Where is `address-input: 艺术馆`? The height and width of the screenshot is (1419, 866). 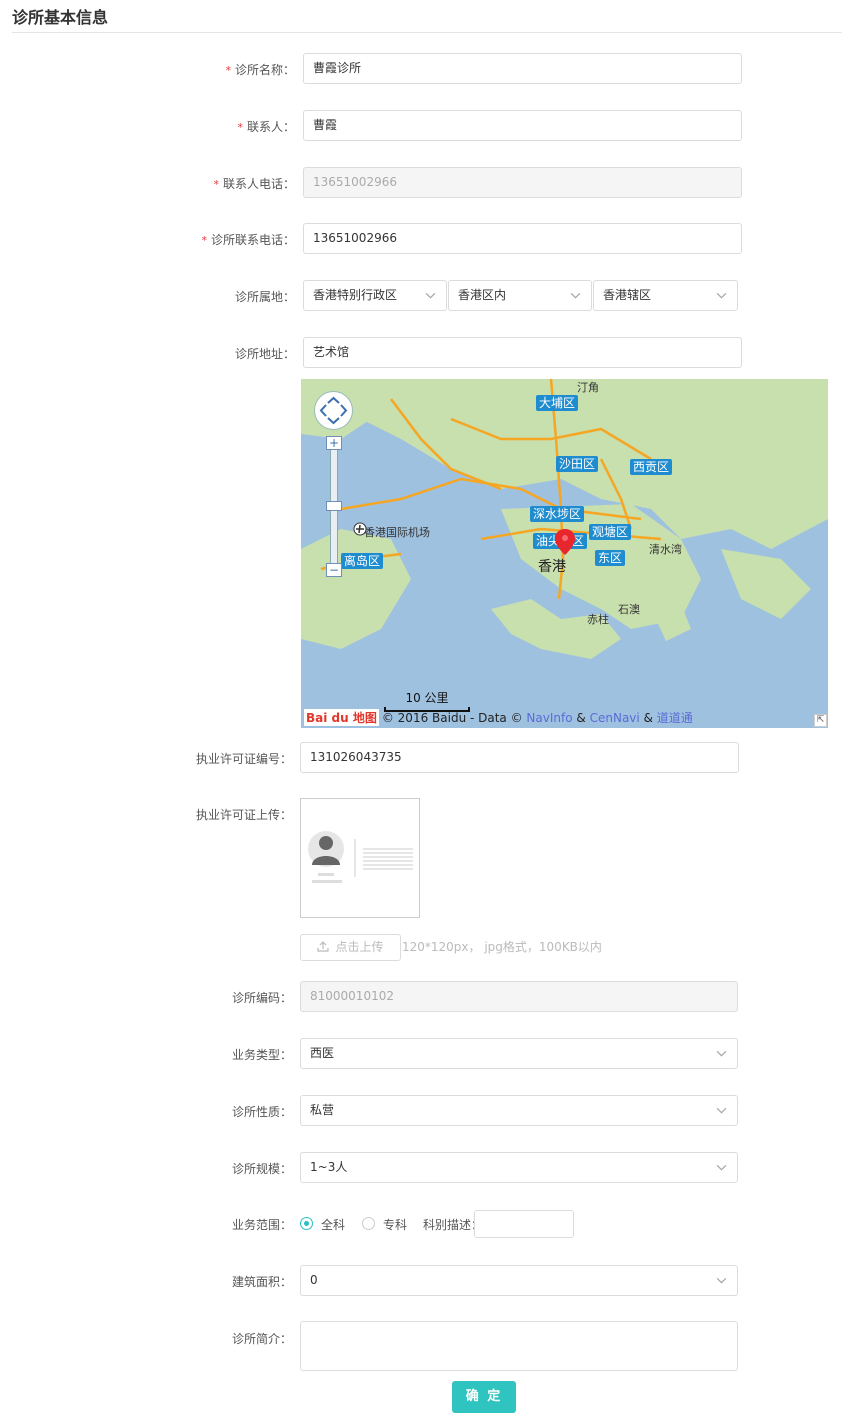 address-input: 艺术馆 is located at coordinates (522, 352).